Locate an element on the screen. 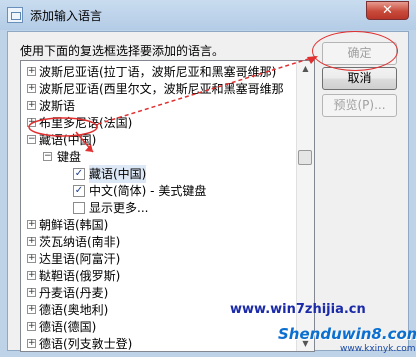  watermark-subtitle: www.kxinyk.com is located at coordinates (378, 349).